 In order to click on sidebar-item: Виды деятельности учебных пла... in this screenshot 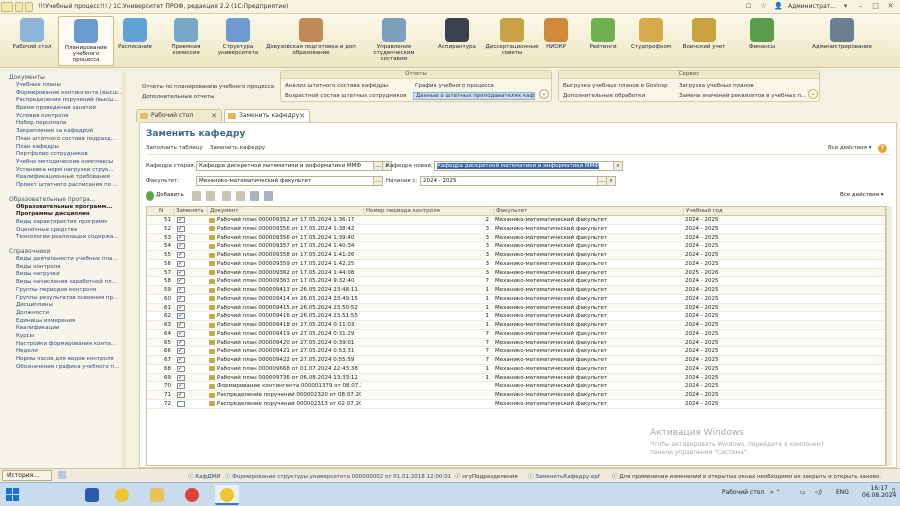, I will do `click(62, 260)`.